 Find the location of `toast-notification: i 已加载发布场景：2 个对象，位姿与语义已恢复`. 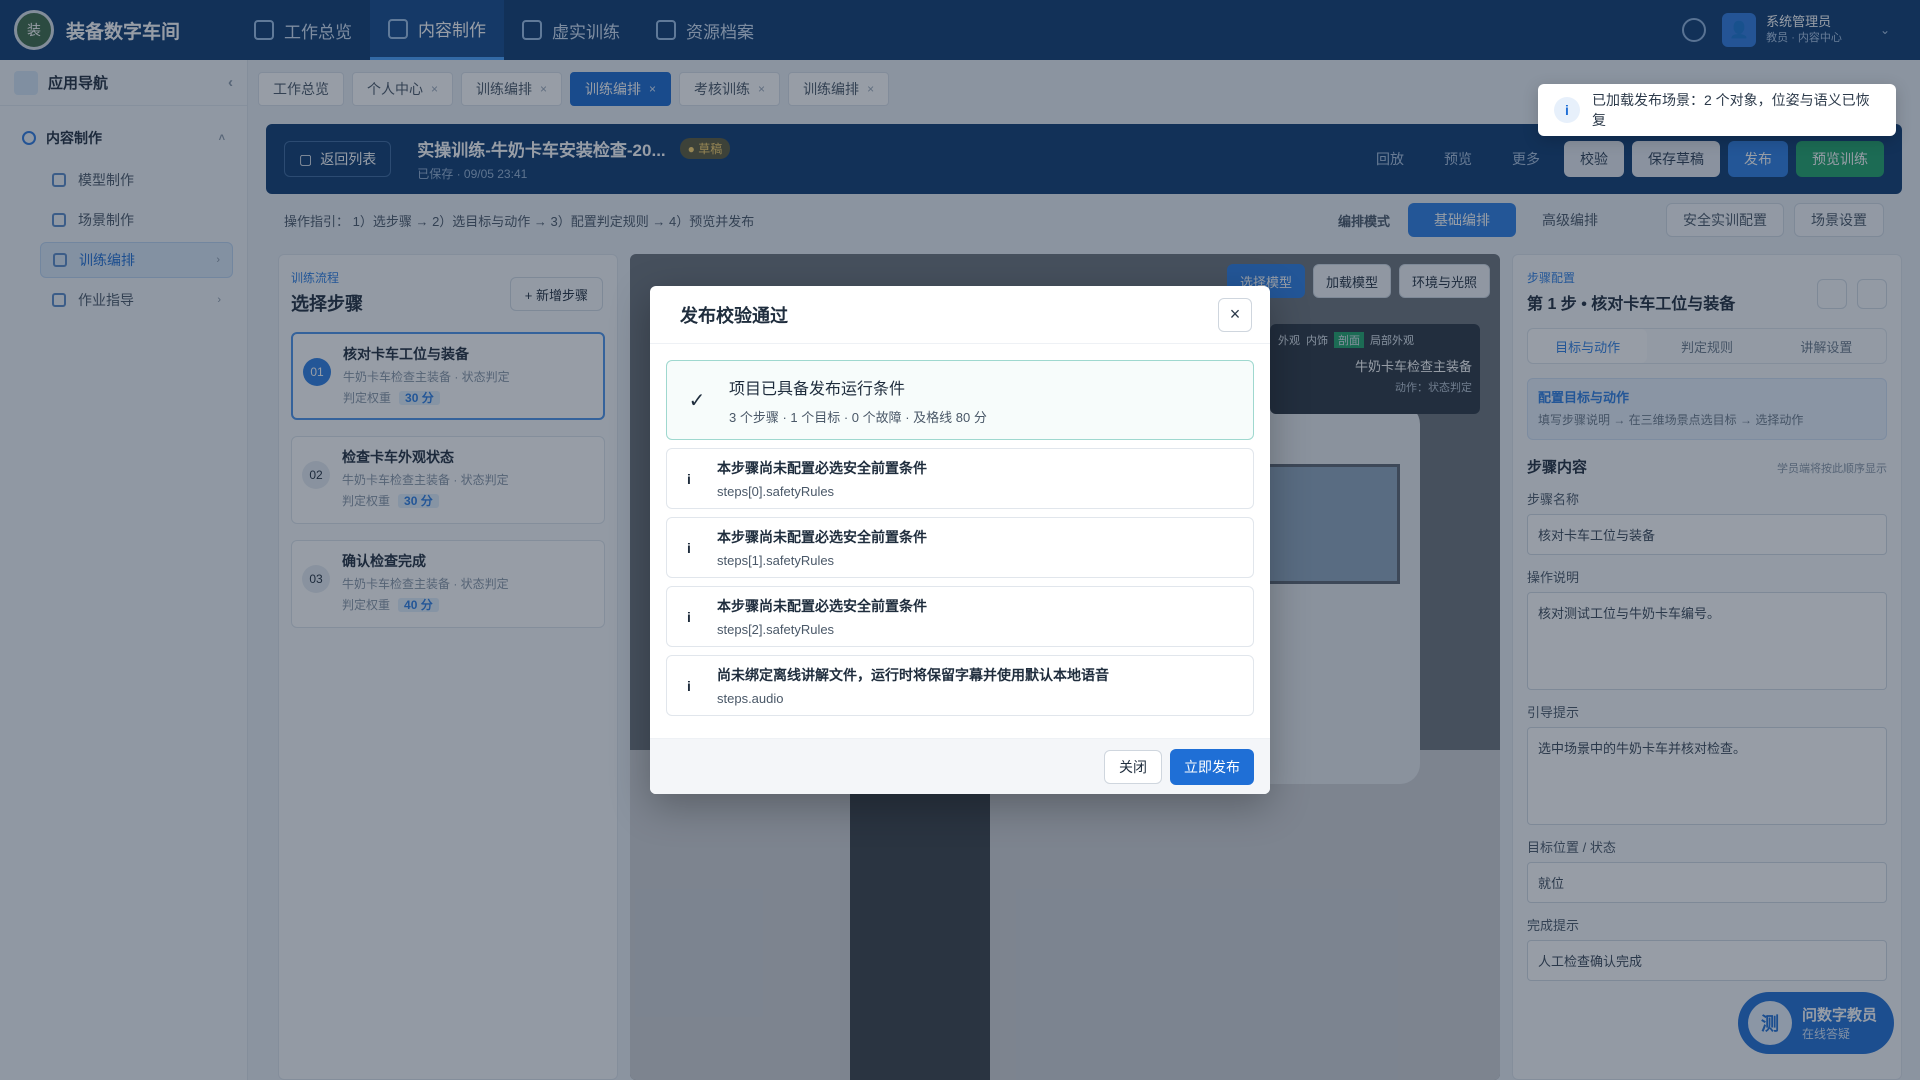

toast-notification: i 已加载发布场景：2 个对象，位姿与语义已恢复 is located at coordinates (1717, 110).